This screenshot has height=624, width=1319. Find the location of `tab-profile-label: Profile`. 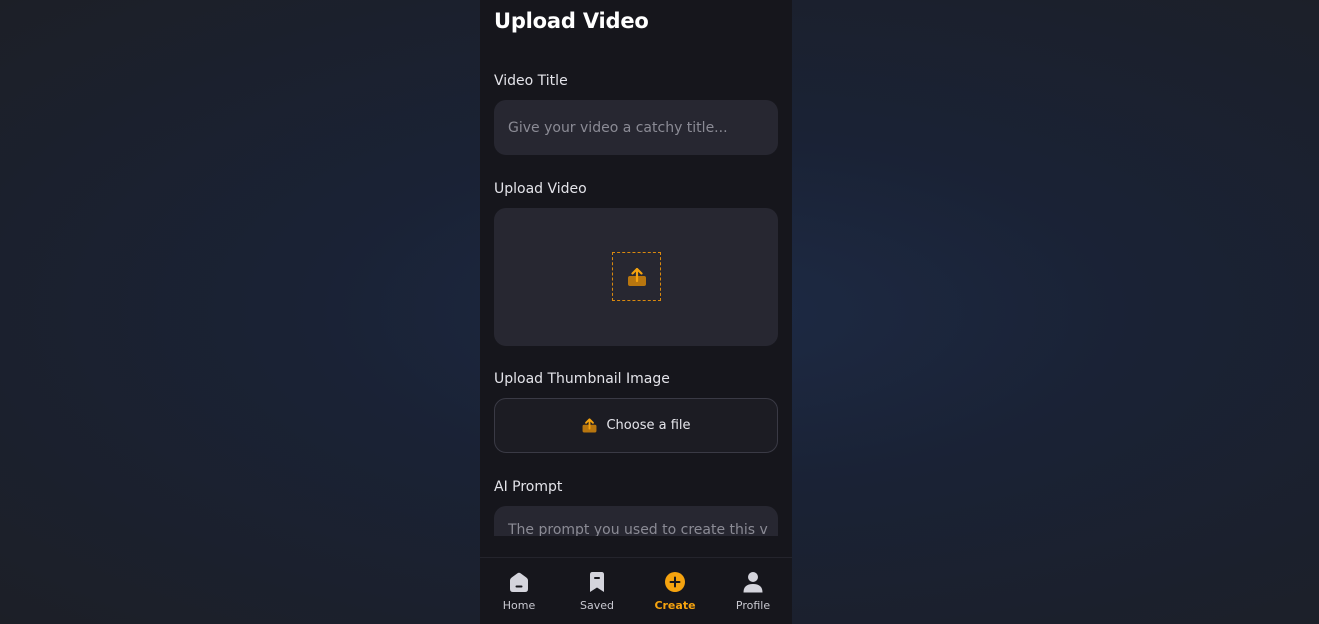

tab-profile-label: Profile is located at coordinates (753, 605).